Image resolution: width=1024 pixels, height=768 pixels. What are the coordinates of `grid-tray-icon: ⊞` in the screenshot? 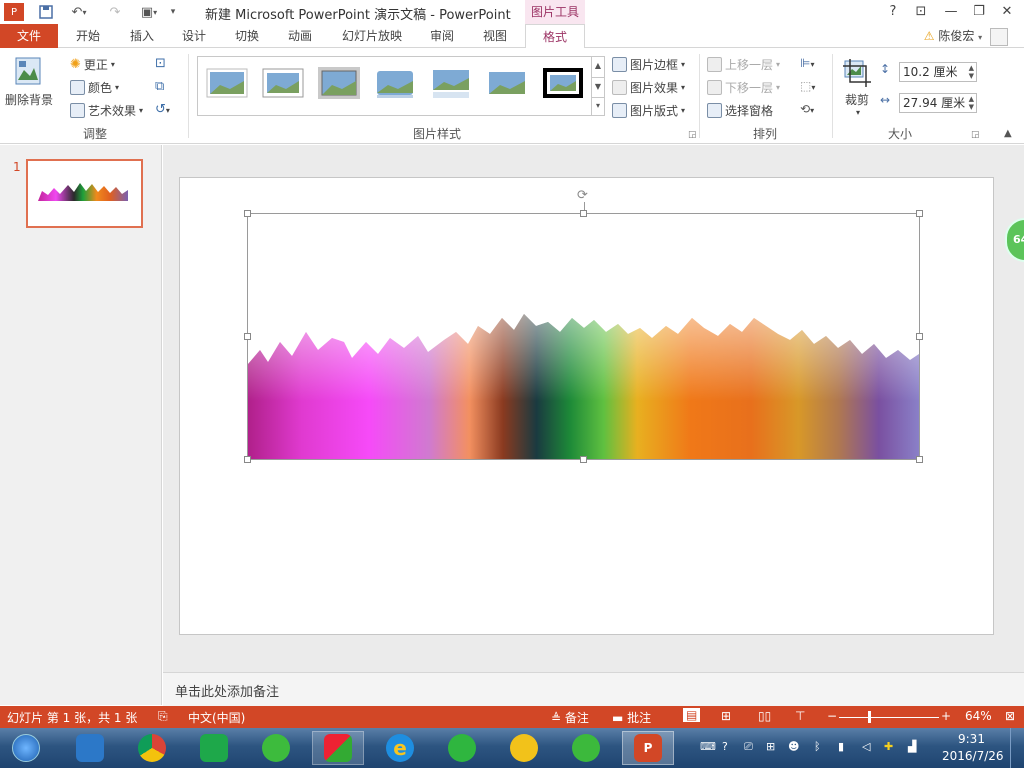 It's located at (770, 746).